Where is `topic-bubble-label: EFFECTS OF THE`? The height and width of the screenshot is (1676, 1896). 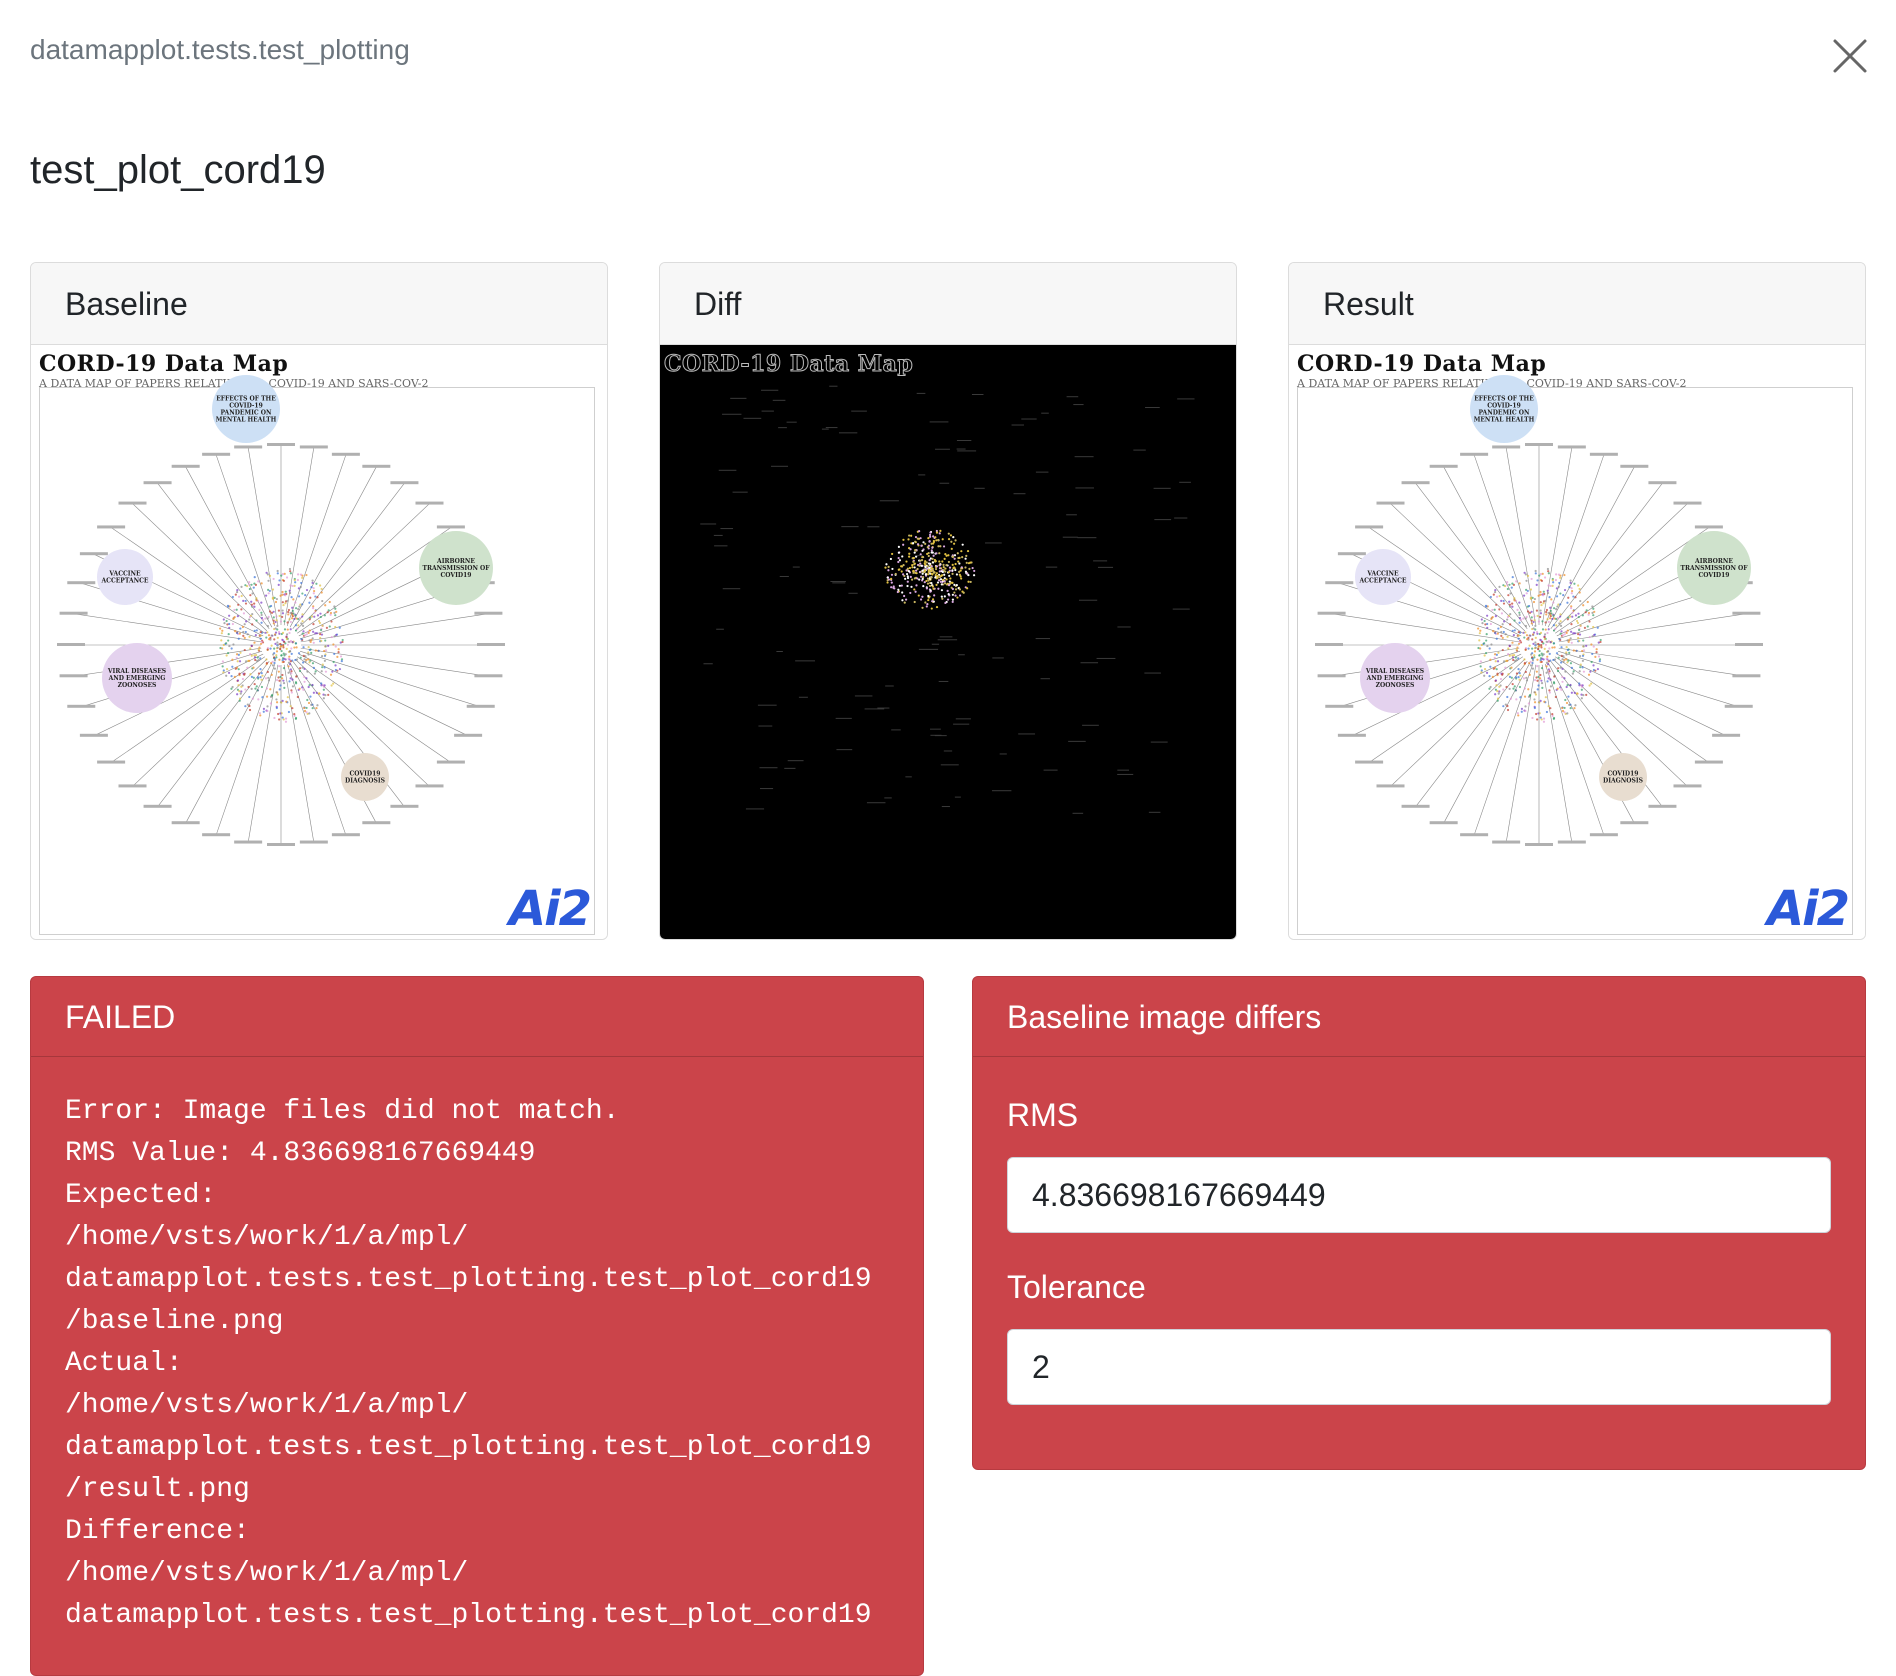 topic-bubble-label: EFFECTS OF THE is located at coordinates (246, 399).